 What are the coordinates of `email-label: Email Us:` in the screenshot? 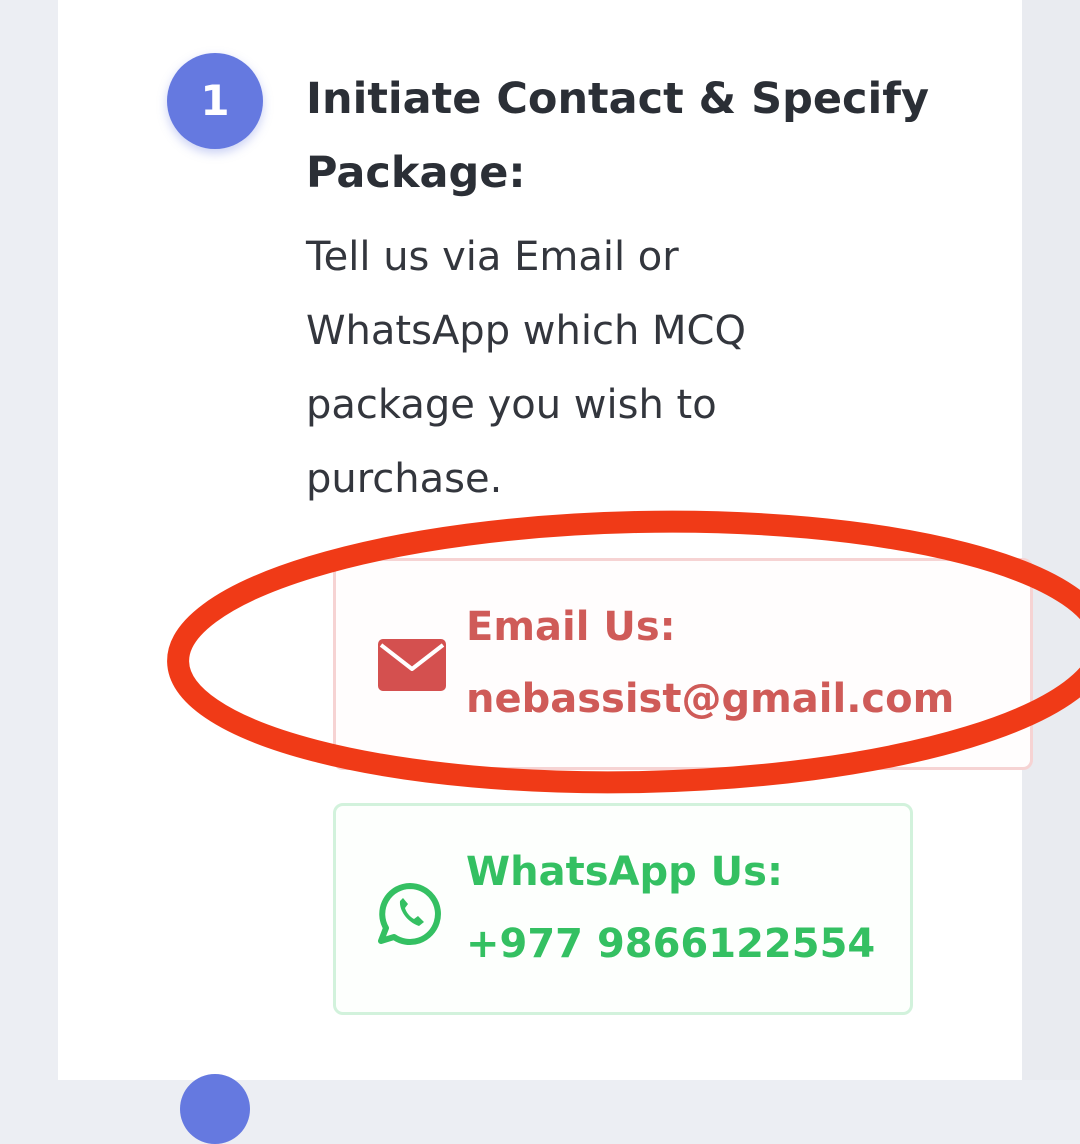 It's located at (571, 627).